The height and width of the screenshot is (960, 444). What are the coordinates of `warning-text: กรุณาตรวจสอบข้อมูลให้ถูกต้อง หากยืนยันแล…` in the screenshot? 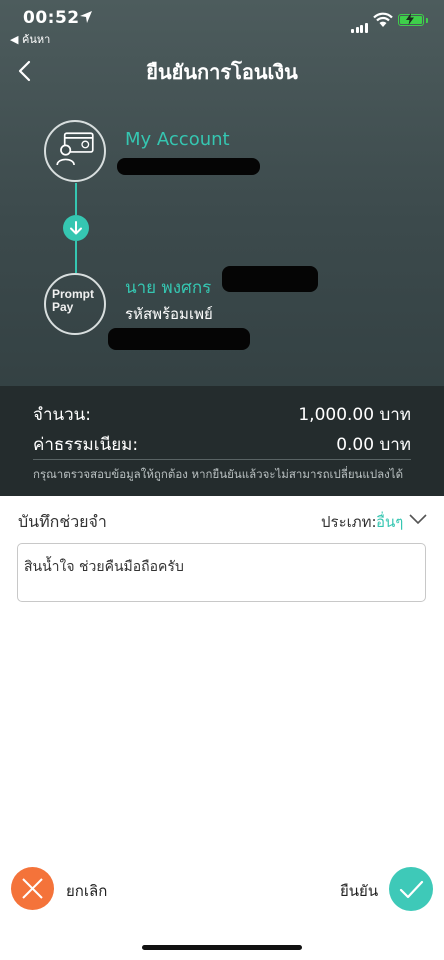 It's located at (218, 474).